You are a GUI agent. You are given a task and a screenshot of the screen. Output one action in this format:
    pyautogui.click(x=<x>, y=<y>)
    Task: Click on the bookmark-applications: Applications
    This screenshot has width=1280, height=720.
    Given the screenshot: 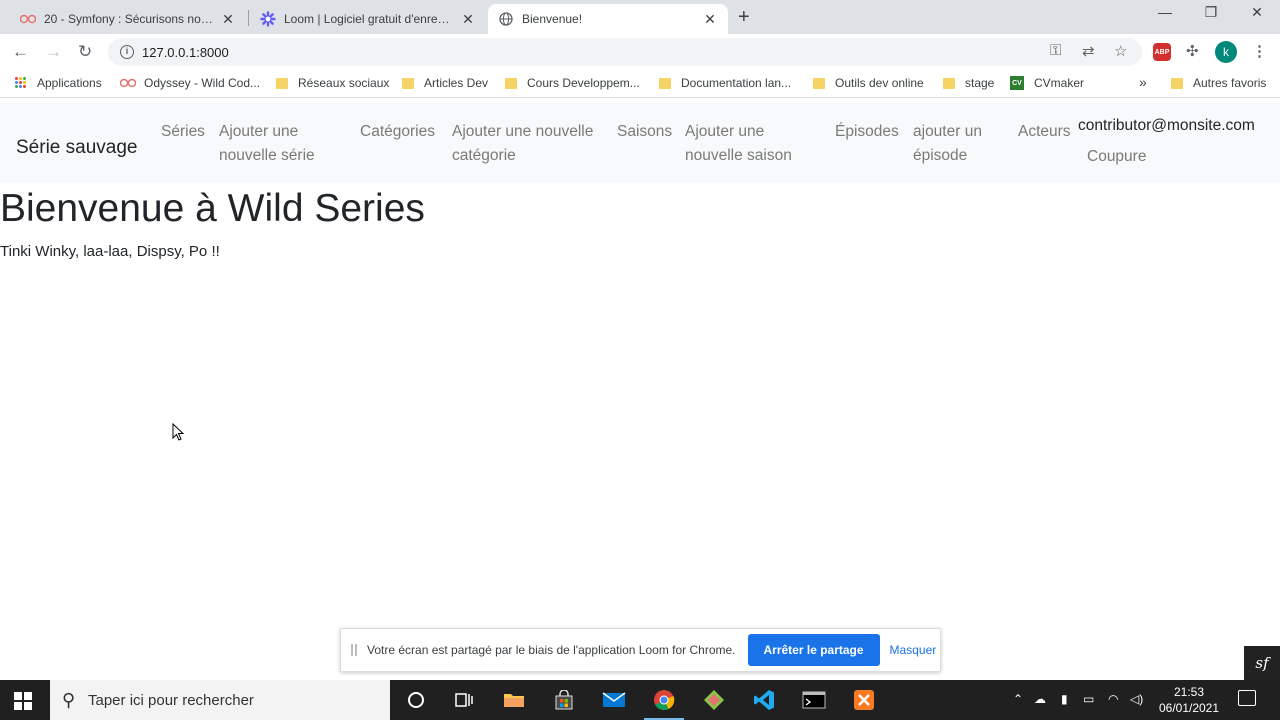 What is the action you would take?
    pyautogui.click(x=58, y=83)
    